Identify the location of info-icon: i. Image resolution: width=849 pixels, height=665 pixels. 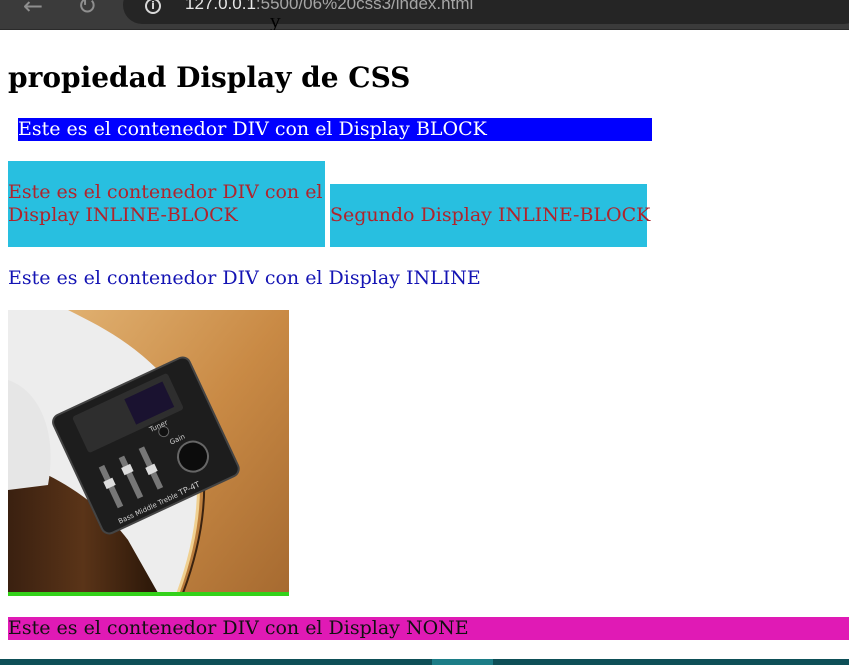
(153, 7).